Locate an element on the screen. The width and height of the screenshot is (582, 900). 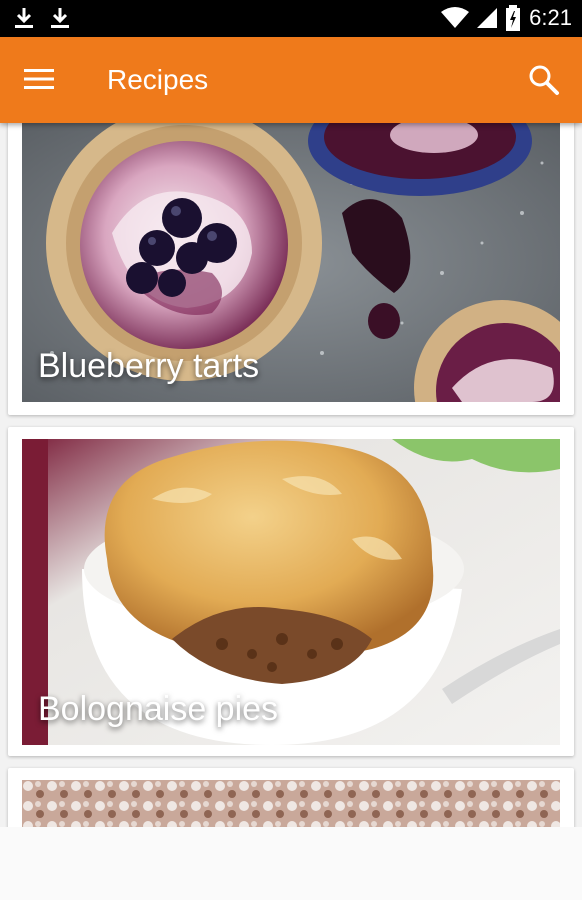
recipe-photo is located at coordinates (291, 803).